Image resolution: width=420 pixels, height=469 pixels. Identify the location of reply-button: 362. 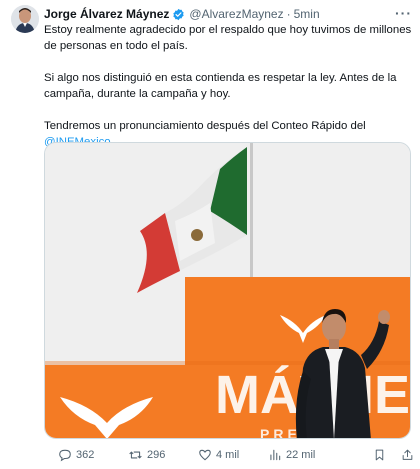
(76, 455).